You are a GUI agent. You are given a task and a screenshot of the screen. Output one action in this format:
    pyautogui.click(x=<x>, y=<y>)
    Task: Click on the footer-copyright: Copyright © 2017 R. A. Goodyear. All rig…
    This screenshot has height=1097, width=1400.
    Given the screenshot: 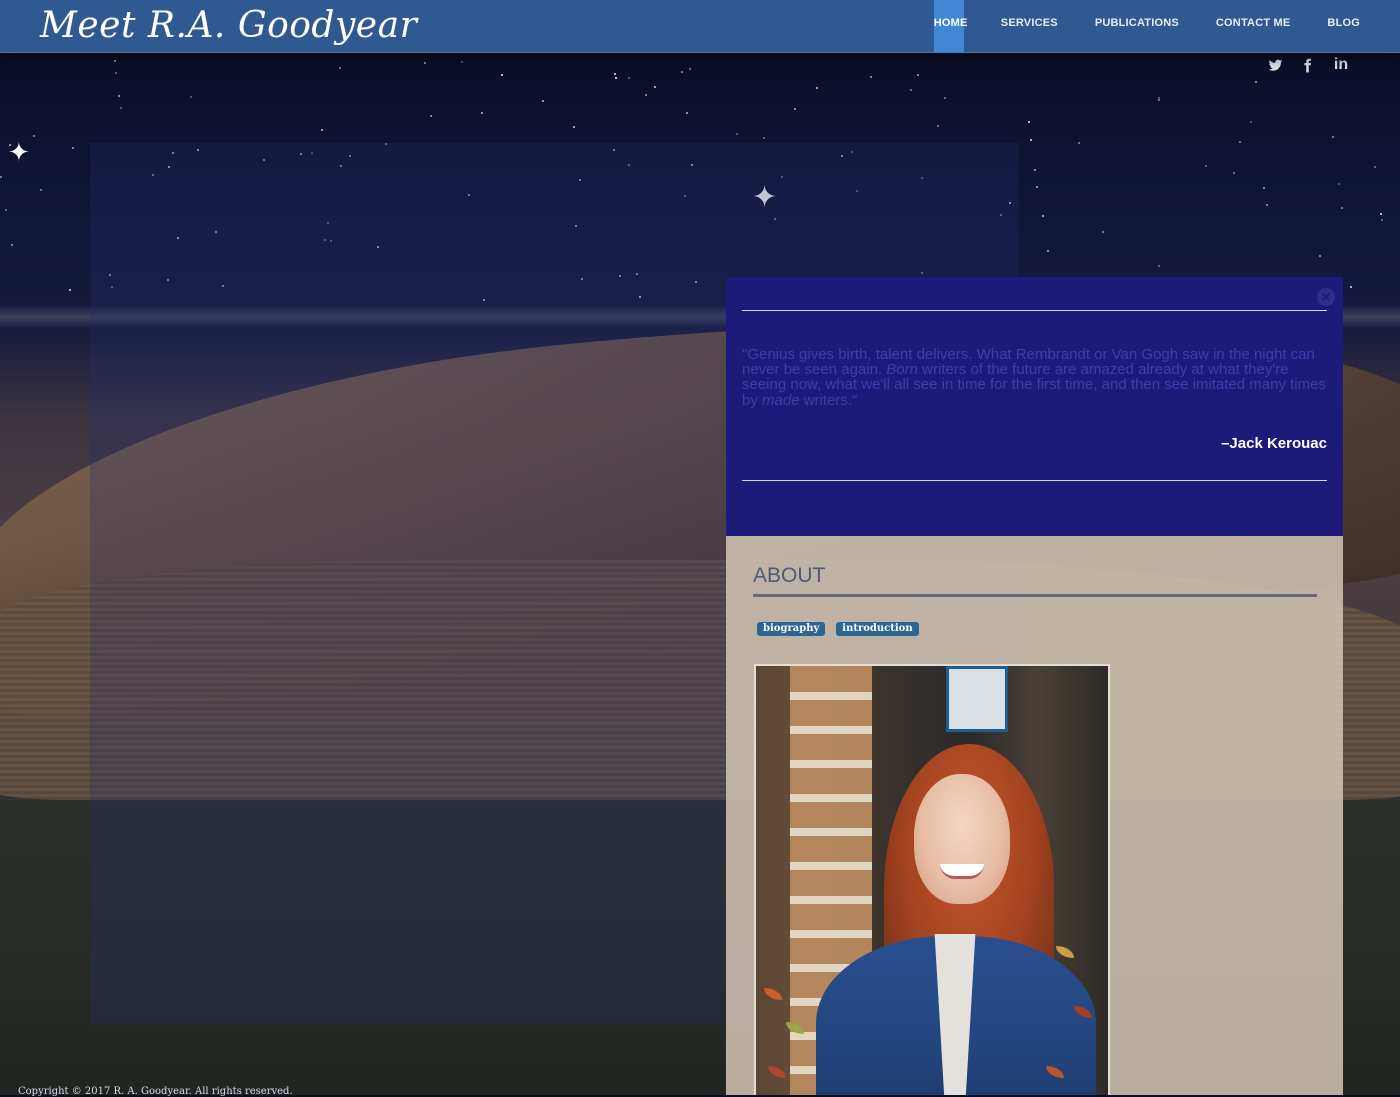 What is the action you would take?
    pyautogui.click(x=155, y=1091)
    